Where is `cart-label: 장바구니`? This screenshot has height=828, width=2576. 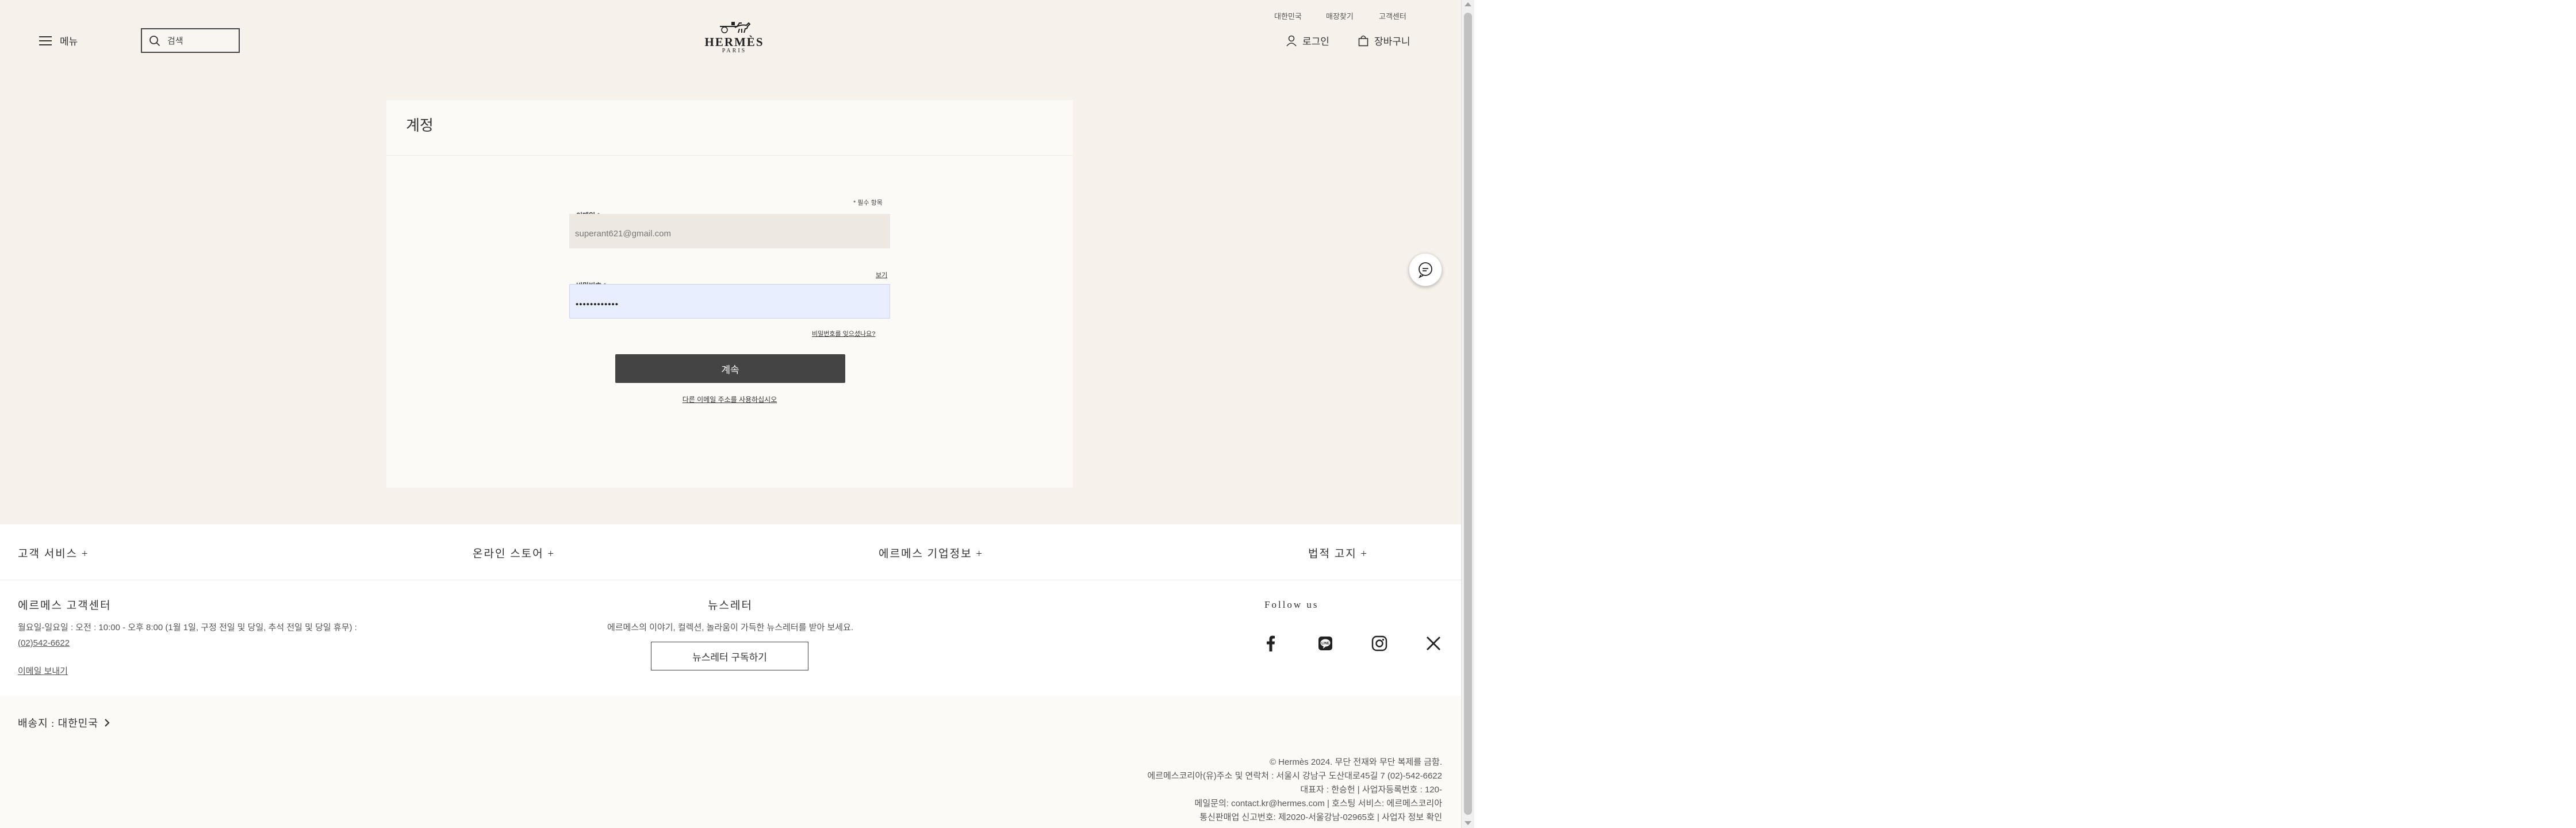
cart-label: 장바구니 is located at coordinates (1392, 41).